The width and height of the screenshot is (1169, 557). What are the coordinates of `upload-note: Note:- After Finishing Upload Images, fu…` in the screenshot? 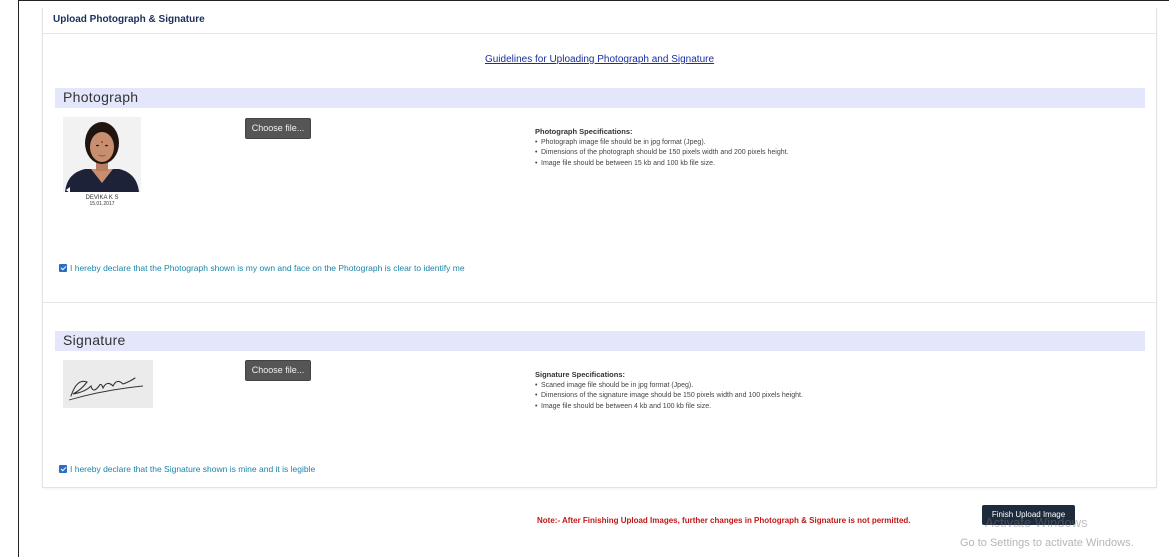 It's located at (724, 520).